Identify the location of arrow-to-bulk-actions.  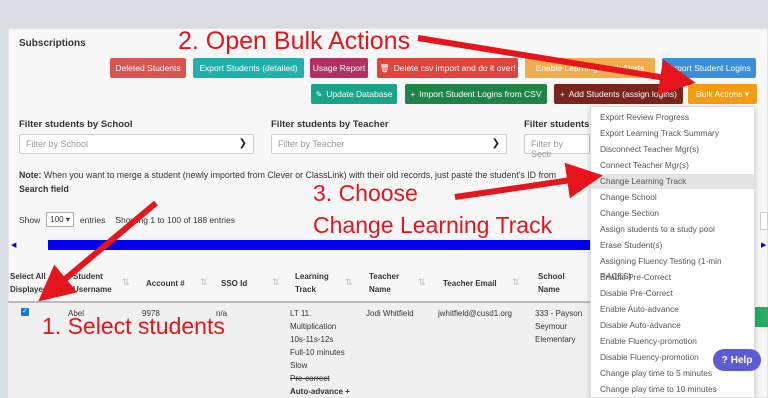
(556, 65).